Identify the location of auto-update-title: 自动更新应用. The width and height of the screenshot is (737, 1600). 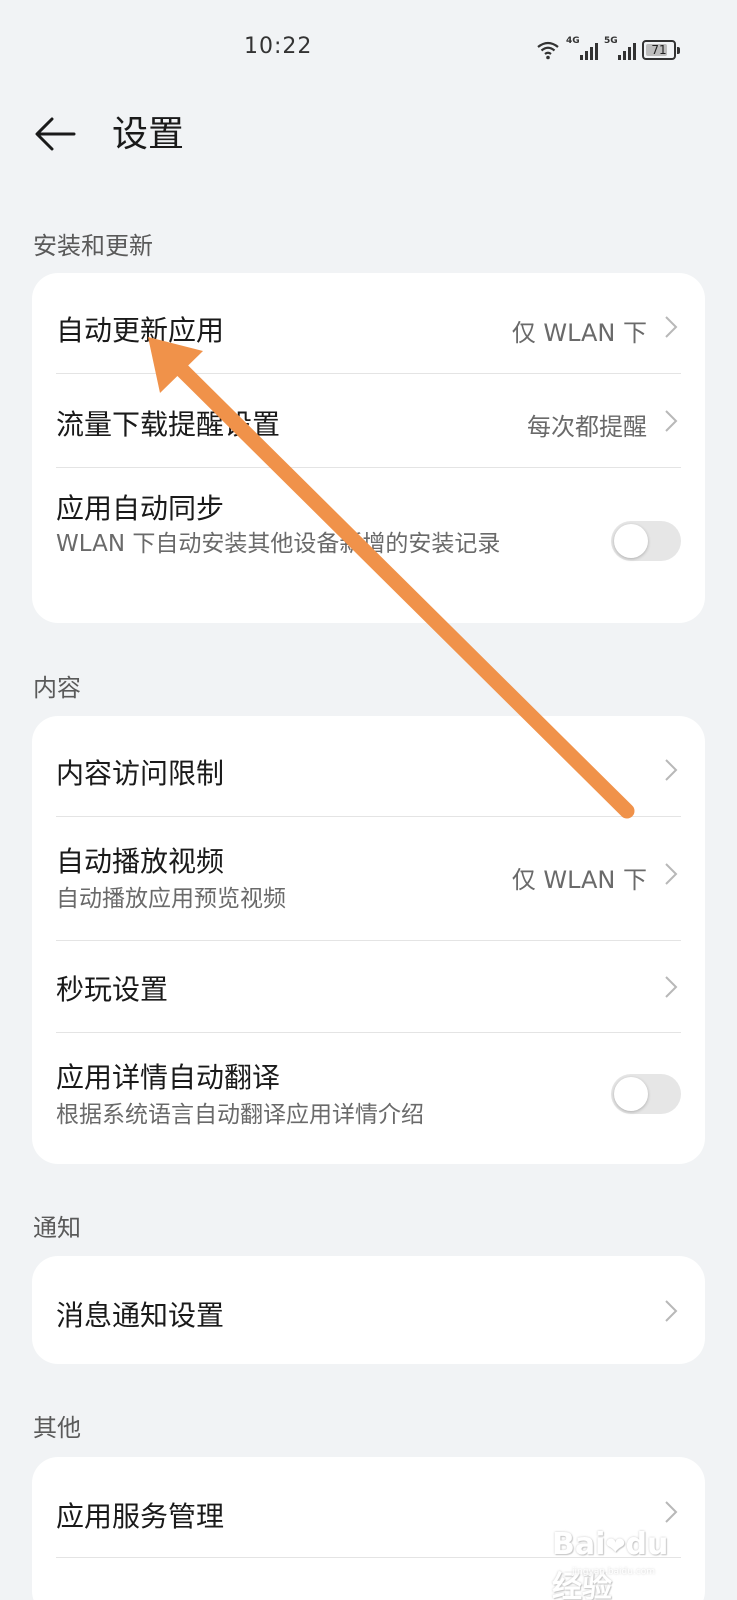
(140, 330).